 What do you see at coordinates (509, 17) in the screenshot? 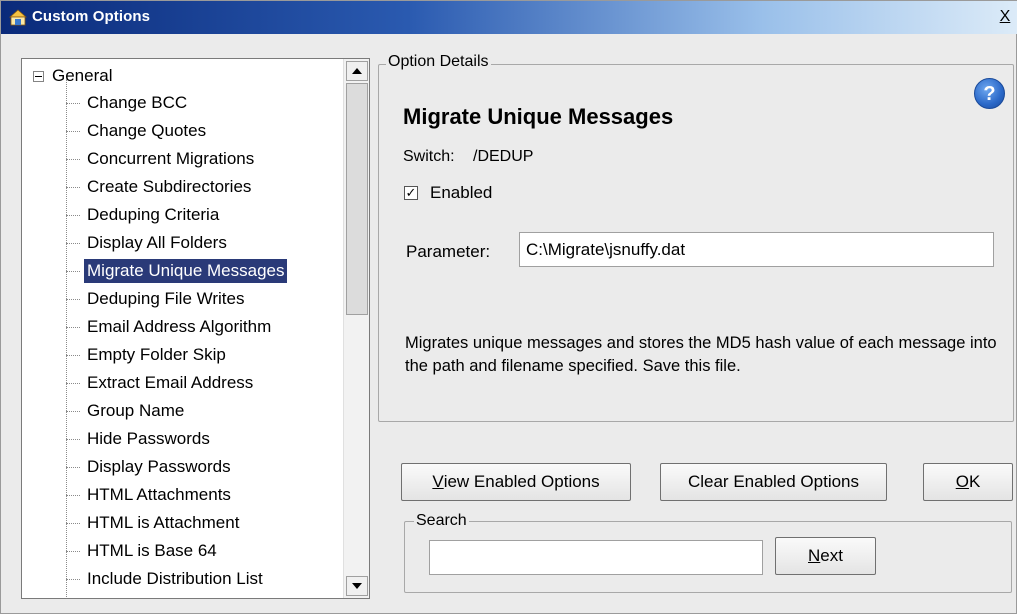
I see `title-bar: Custom Options X` at bounding box center [509, 17].